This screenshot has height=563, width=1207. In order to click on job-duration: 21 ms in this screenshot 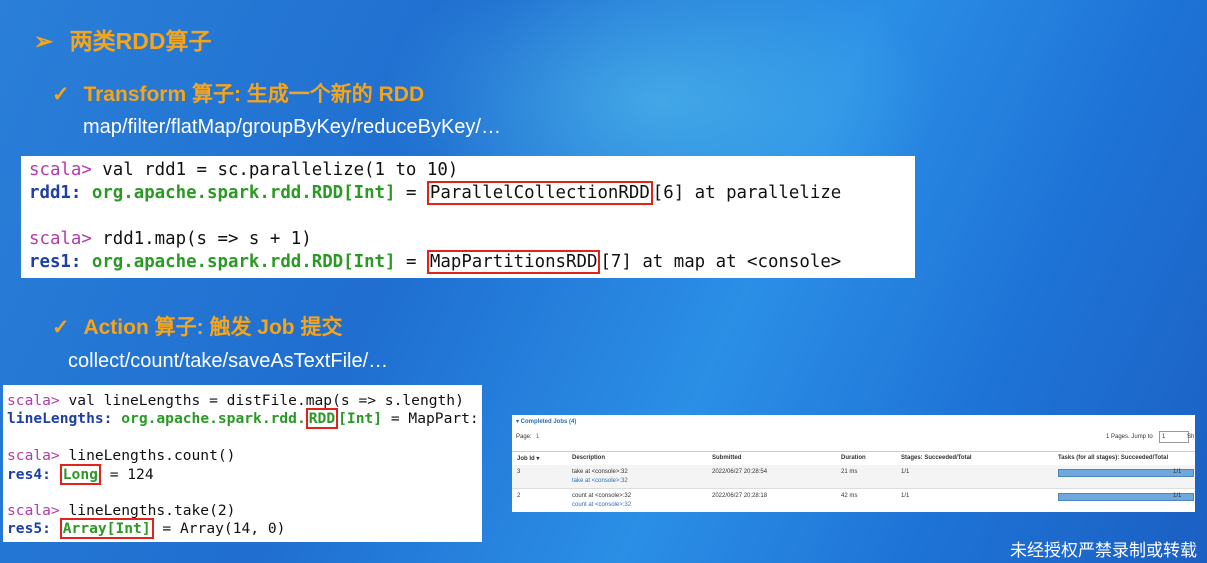, I will do `click(849, 472)`.